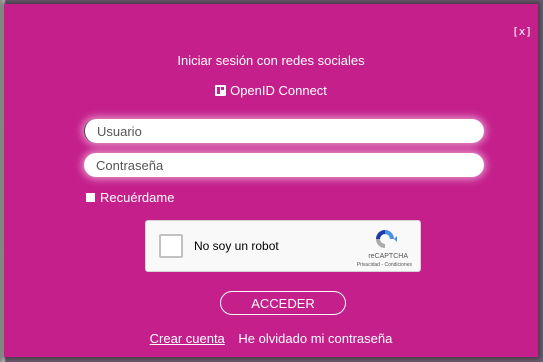 The height and width of the screenshot is (362, 543). I want to click on create-account-link: Crear cuenta, so click(187, 338).